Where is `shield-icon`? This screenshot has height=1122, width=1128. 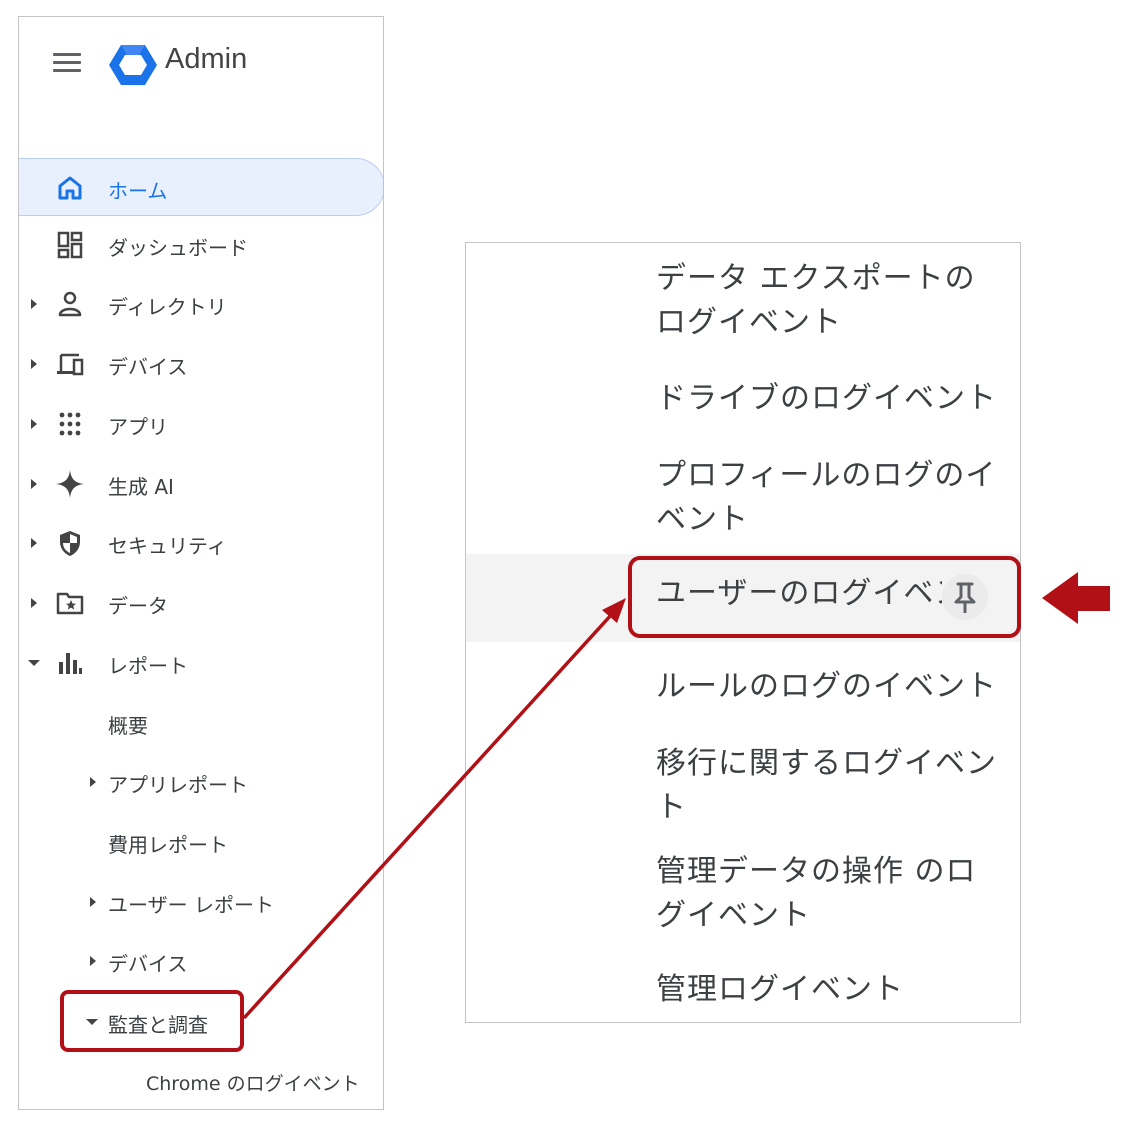
shield-icon is located at coordinates (70, 543).